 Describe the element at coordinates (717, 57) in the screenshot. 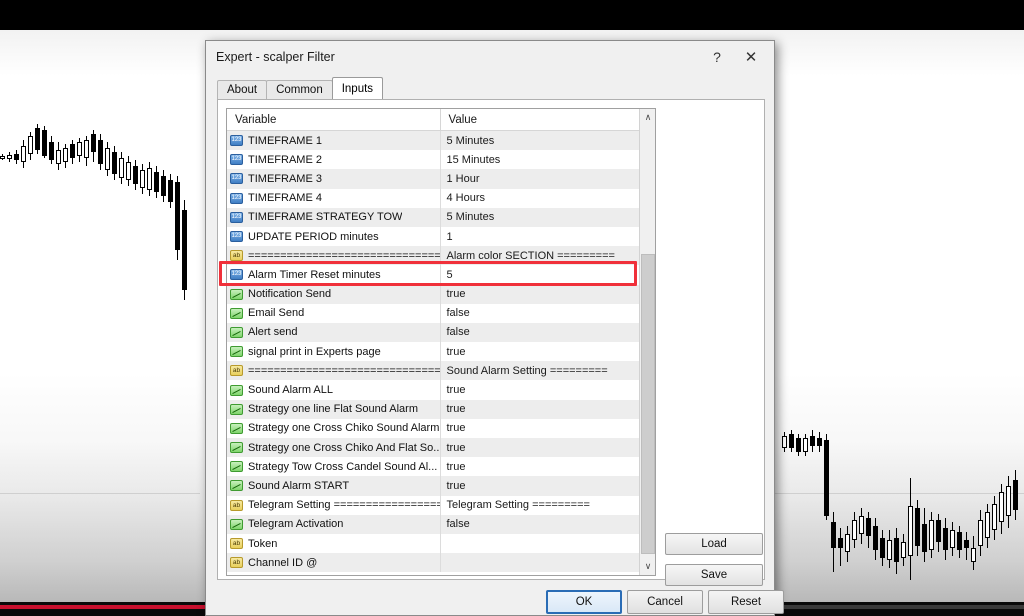

I see `help-icon: ?` at that location.